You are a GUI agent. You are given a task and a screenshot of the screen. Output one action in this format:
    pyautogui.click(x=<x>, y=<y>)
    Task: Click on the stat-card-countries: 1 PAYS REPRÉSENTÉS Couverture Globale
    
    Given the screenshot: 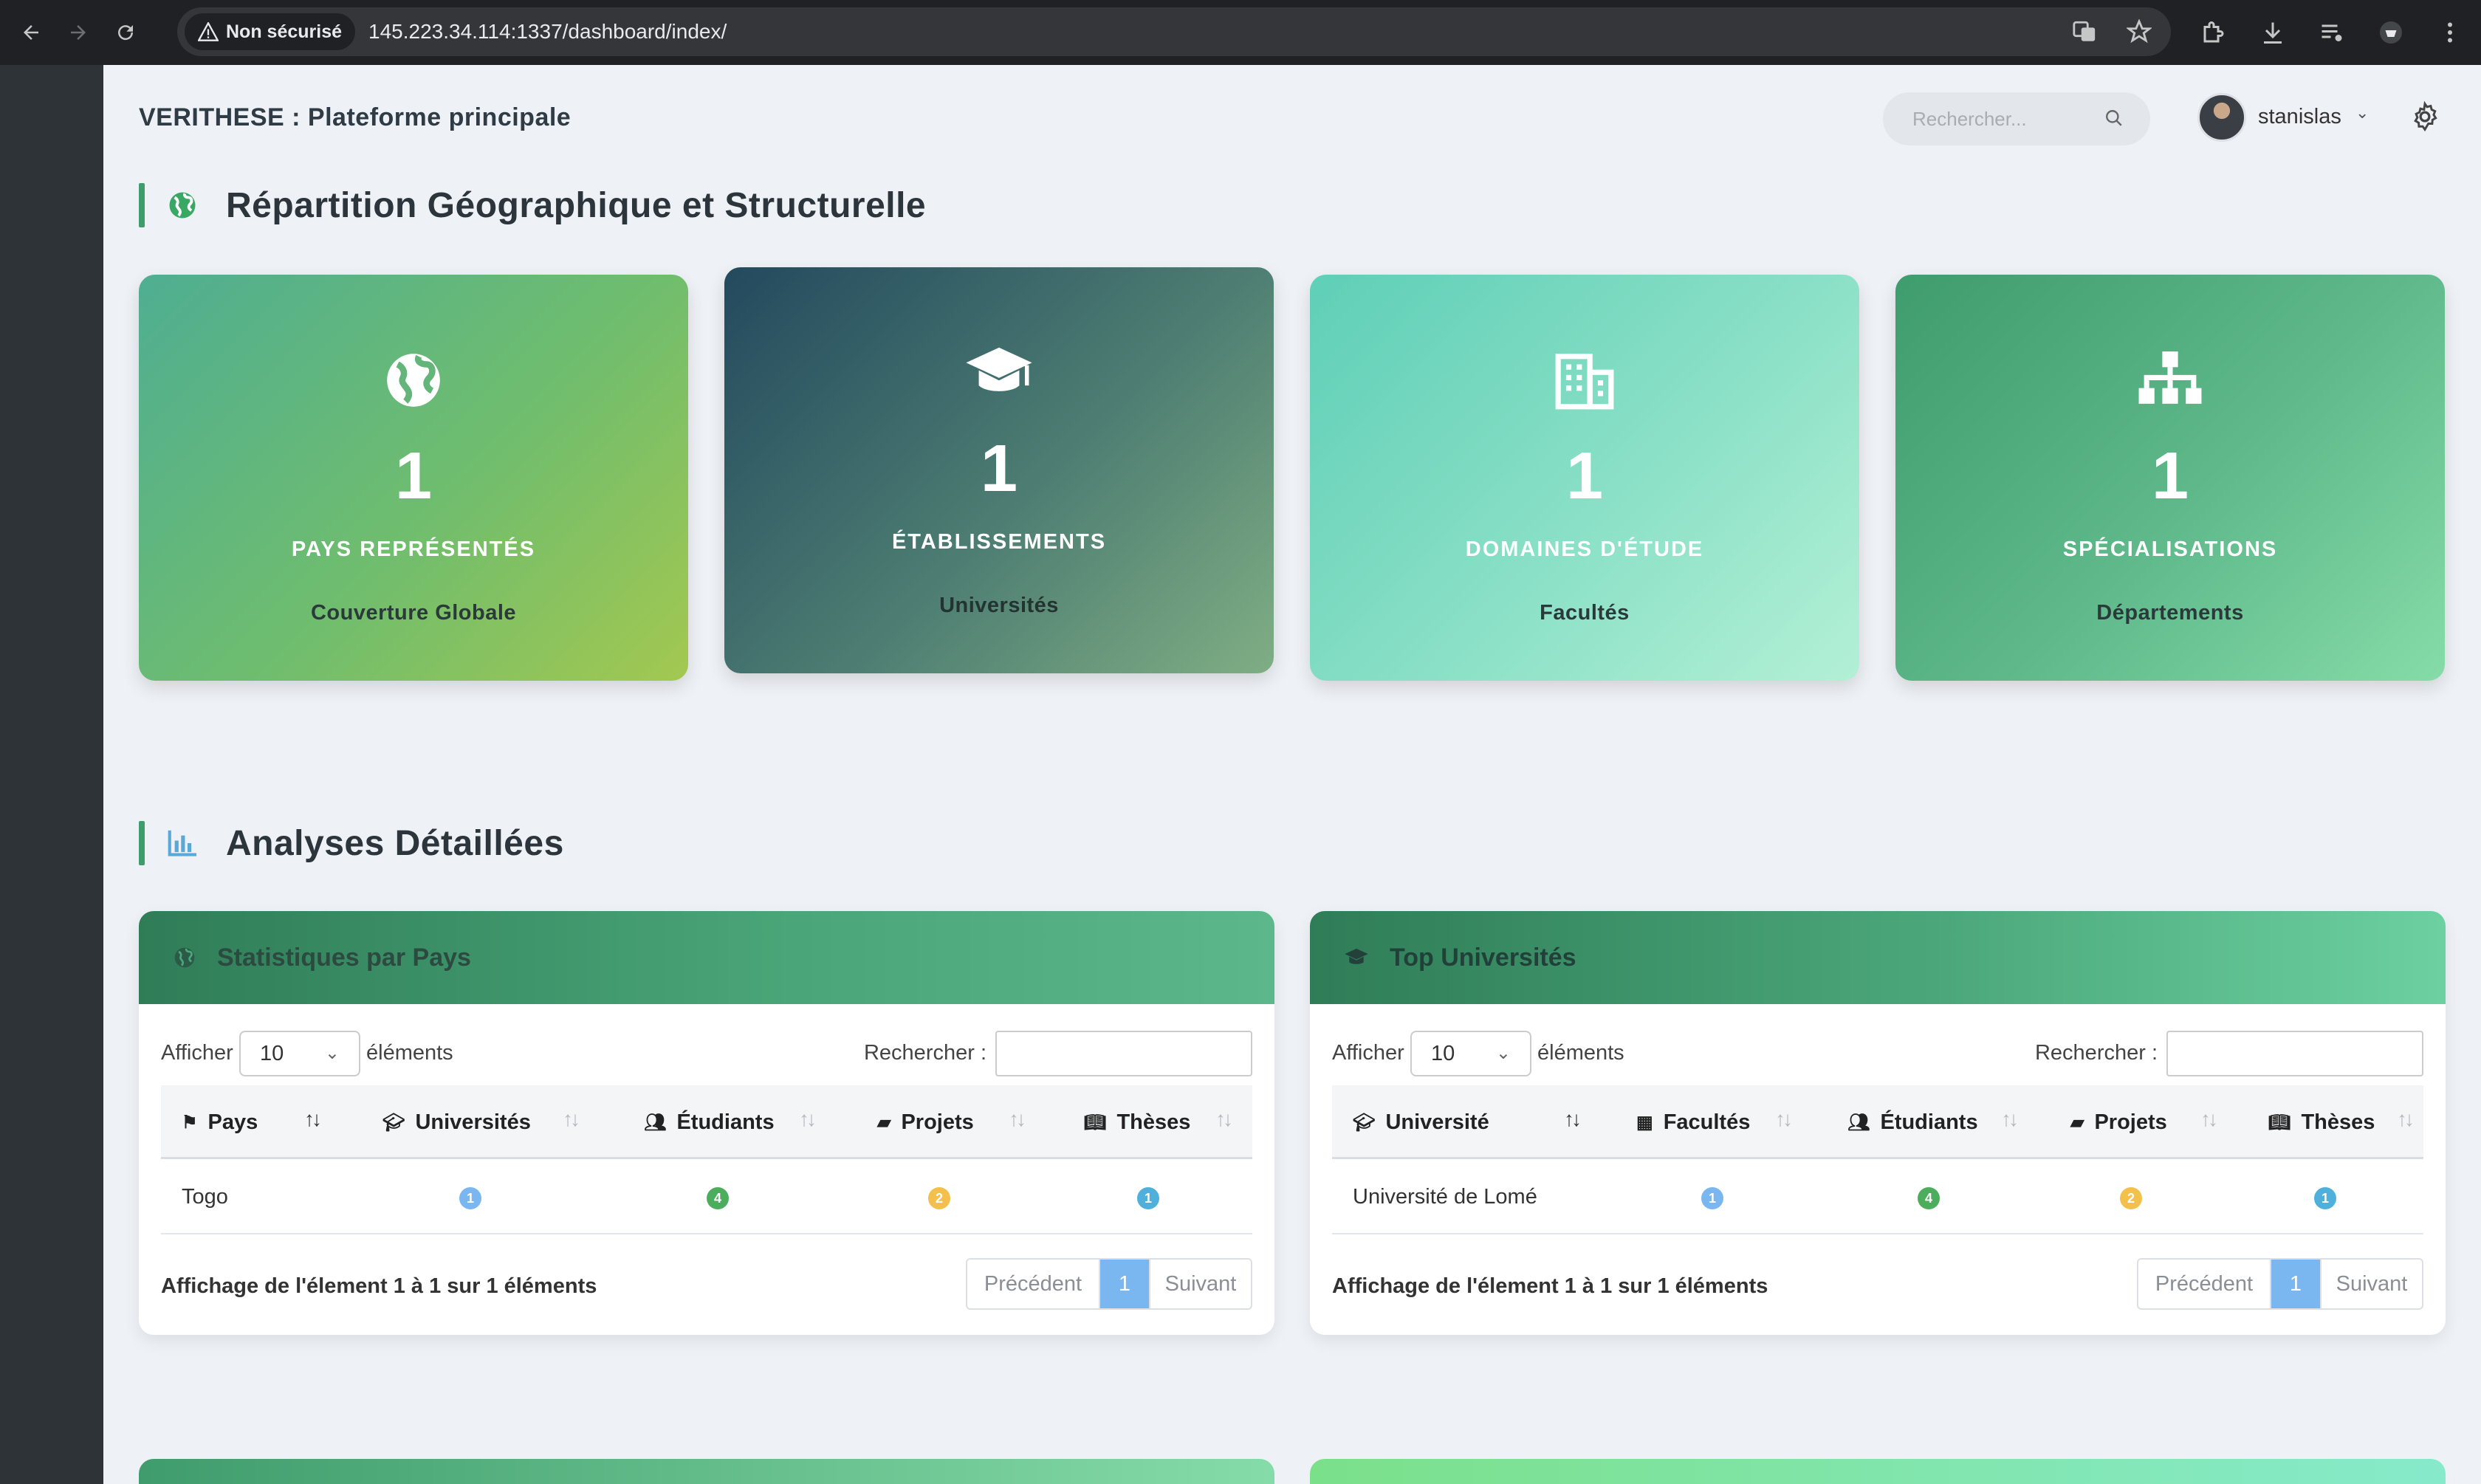 What is the action you would take?
    pyautogui.click(x=413, y=478)
    